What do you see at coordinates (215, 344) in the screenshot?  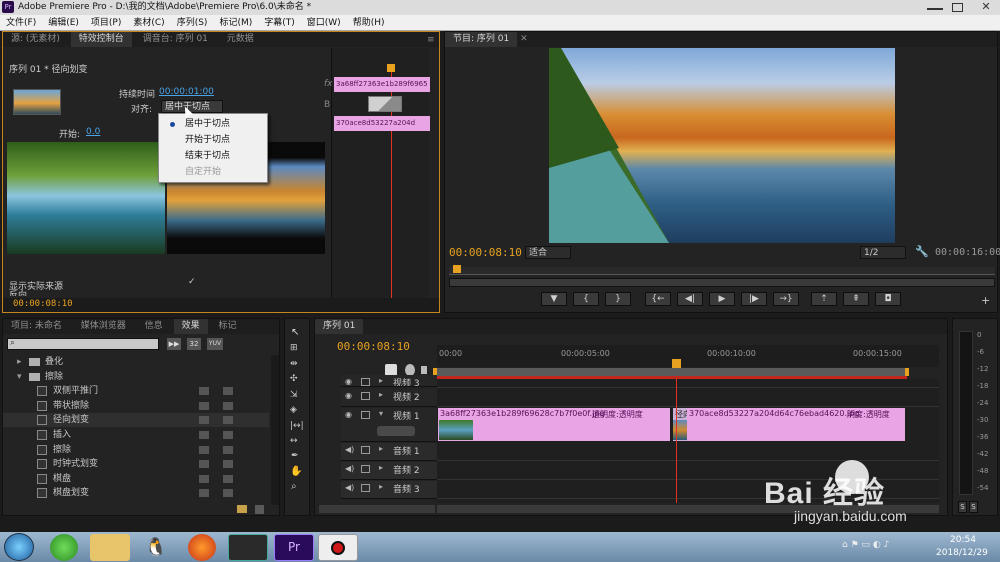 I see `chip-yuv: YUV` at bounding box center [215, 344].